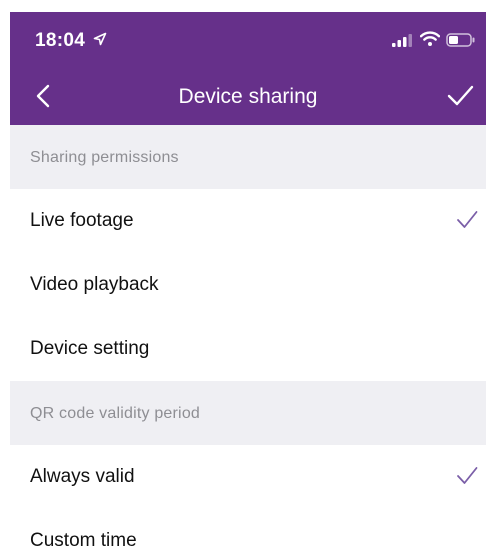  I want to click on option-label: Device setting, so click(90, 348).